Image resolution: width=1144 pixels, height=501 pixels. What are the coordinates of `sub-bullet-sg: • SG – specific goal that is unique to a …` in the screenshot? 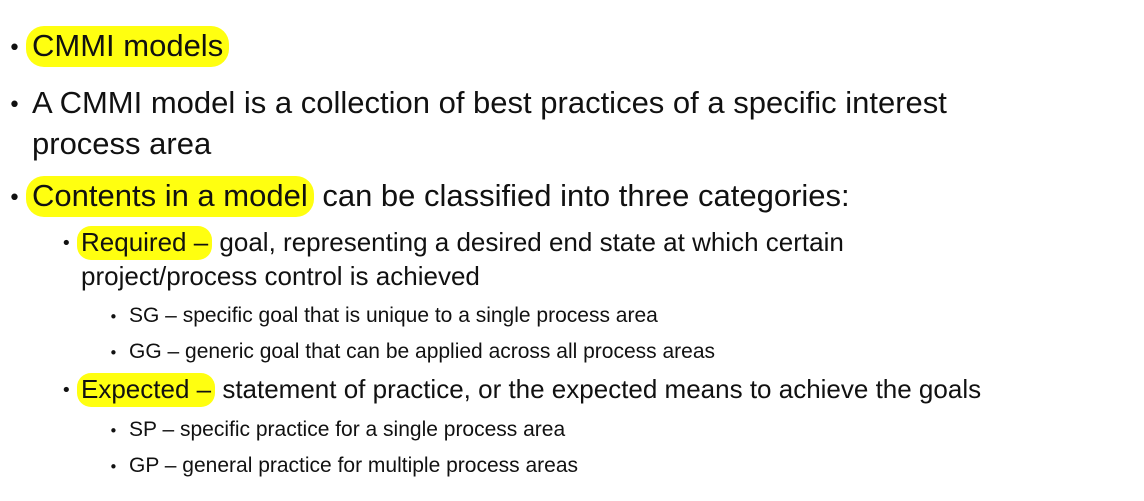 It's located at (383, 316).